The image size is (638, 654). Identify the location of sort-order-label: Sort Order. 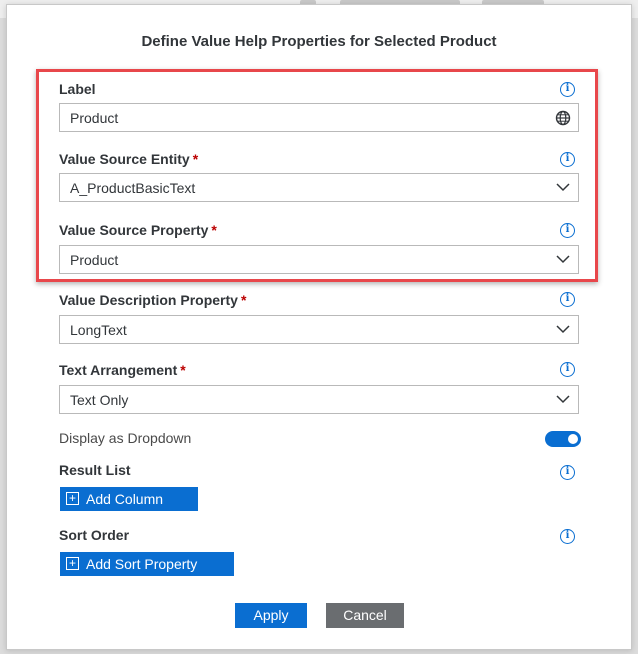
(94, 535).